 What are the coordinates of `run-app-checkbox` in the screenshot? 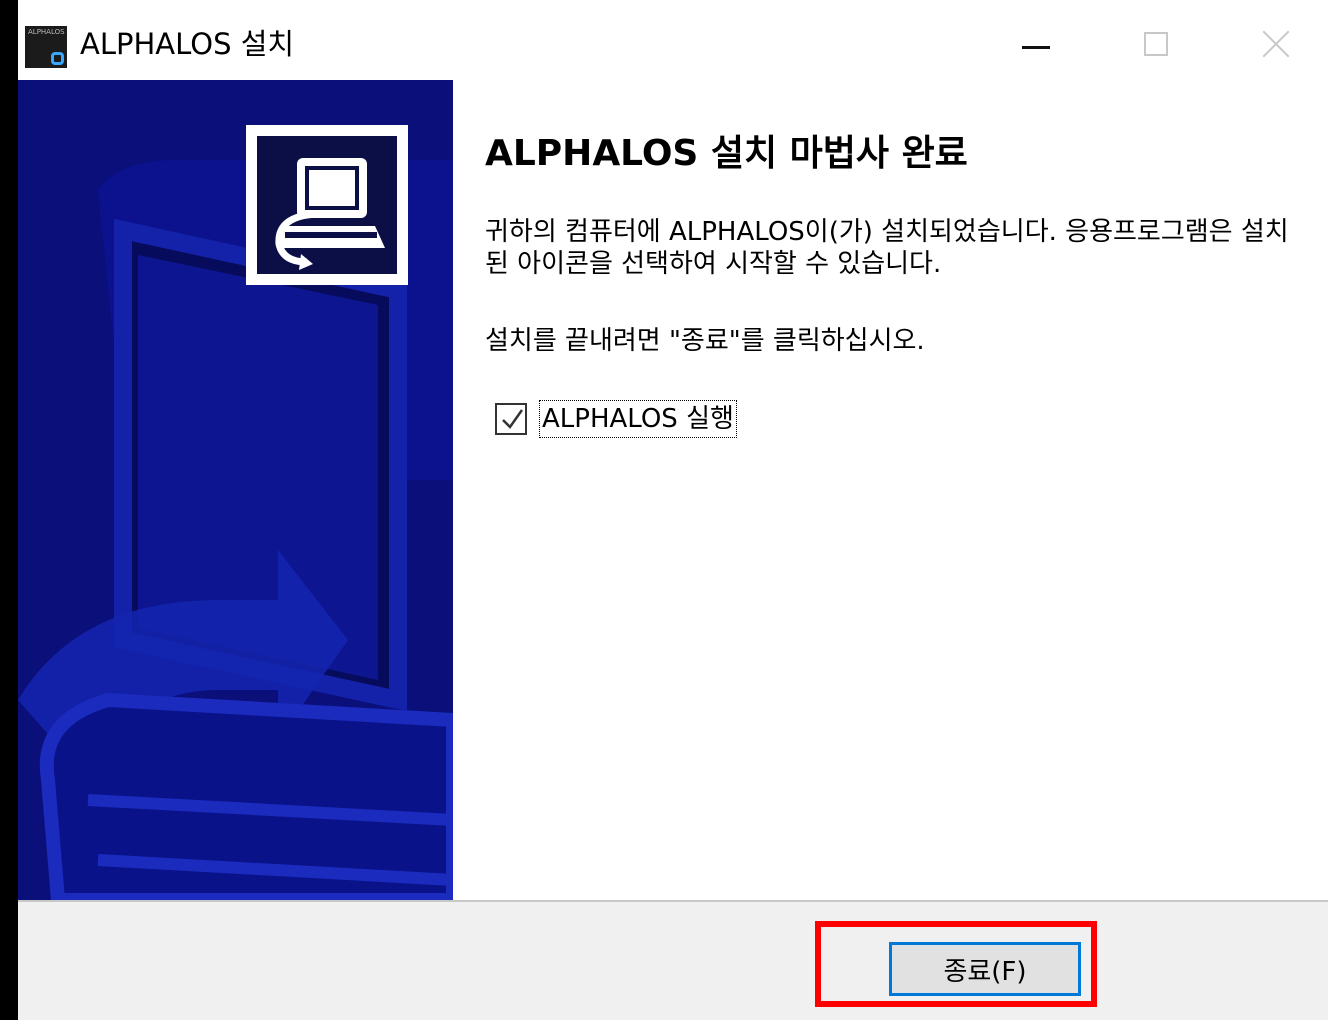 It's located at (511, 419).